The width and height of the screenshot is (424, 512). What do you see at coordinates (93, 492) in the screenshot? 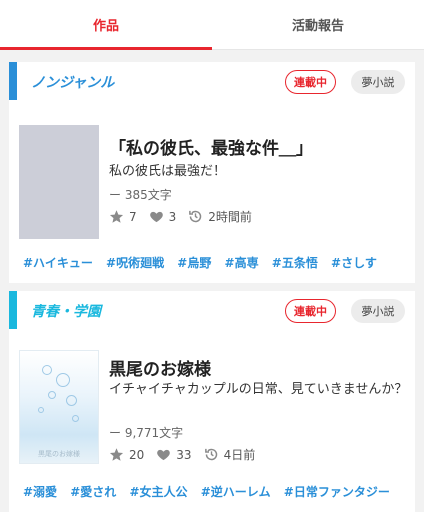
I see `tag: #愛され` at bounding box center [93, 492].